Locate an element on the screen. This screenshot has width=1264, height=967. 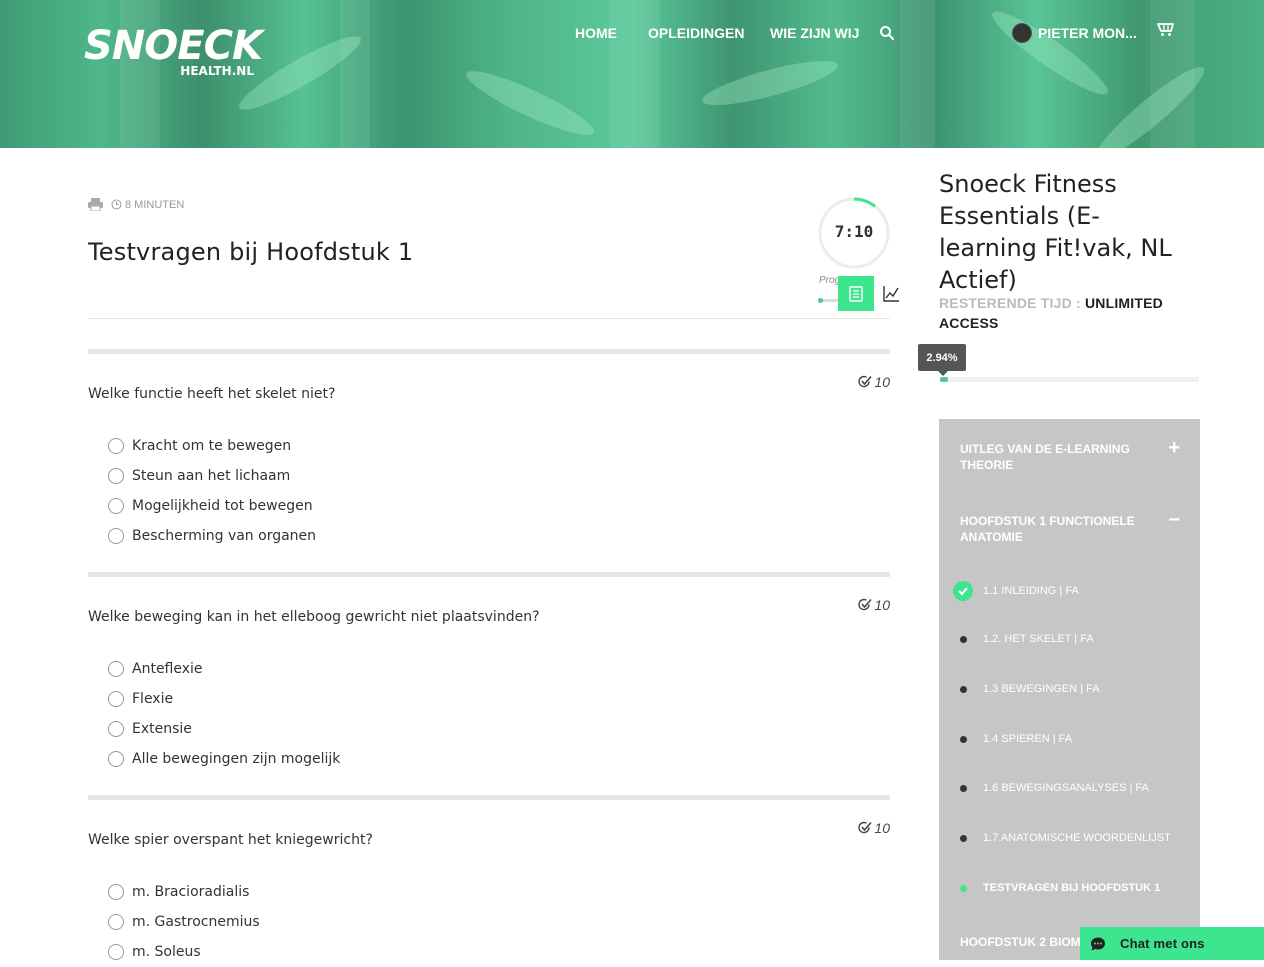
search-icon is located at coordinates (887, 33).